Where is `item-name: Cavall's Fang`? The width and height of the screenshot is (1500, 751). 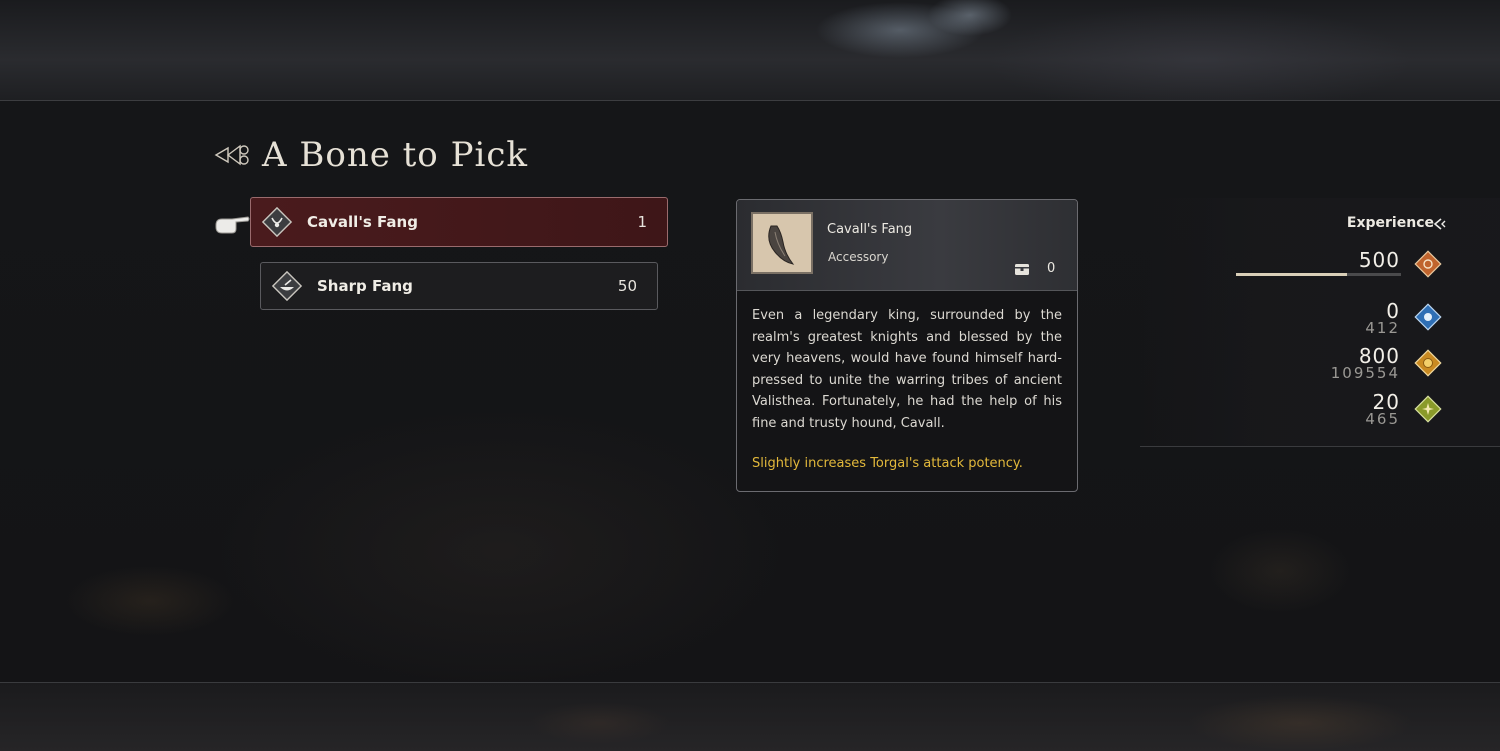 item-name: Cavall's Fang is located at coordinates (362, 222).